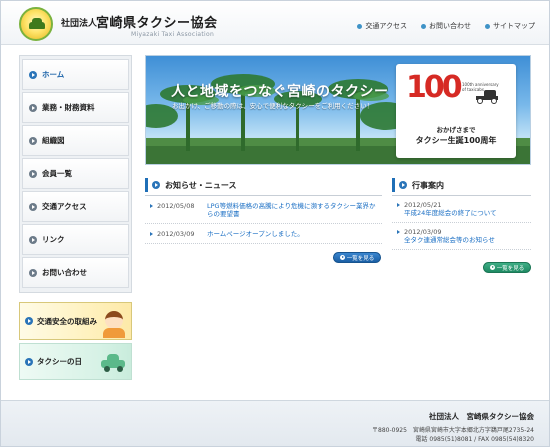  Describe the element at coordinates (255, 234) in the screenshot. I see `news-link: ホームページオープンしました。` at that location.